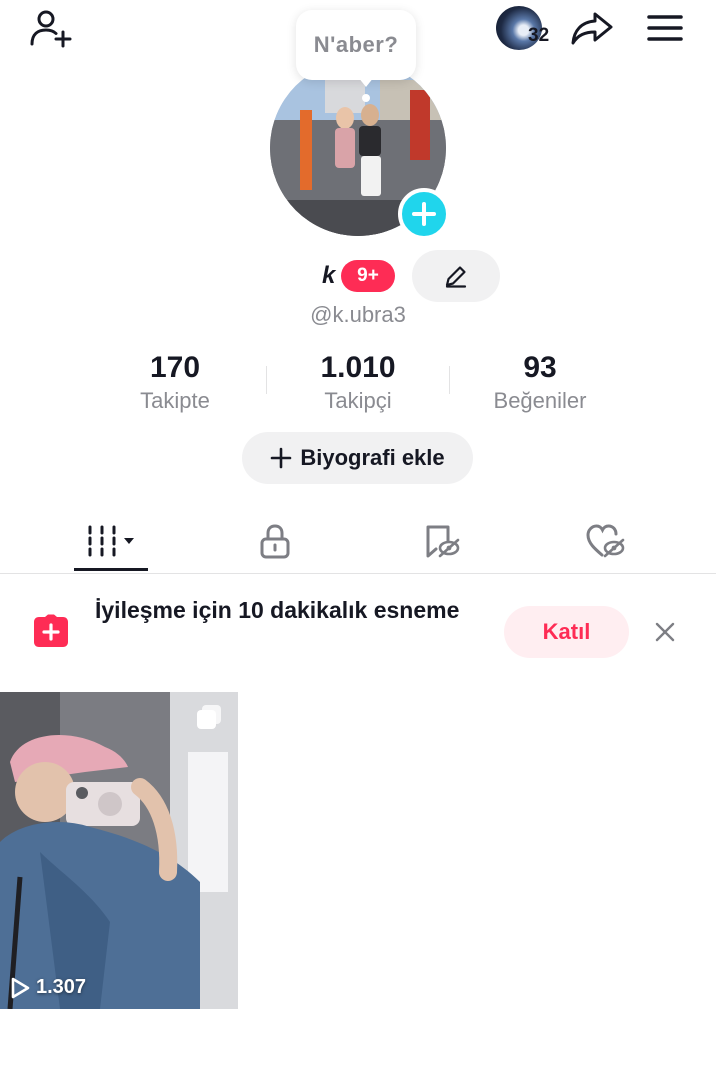 This screenshot has height=1080, width=716. I want to click on likes-label: Beğeniler, so click(540, 400).